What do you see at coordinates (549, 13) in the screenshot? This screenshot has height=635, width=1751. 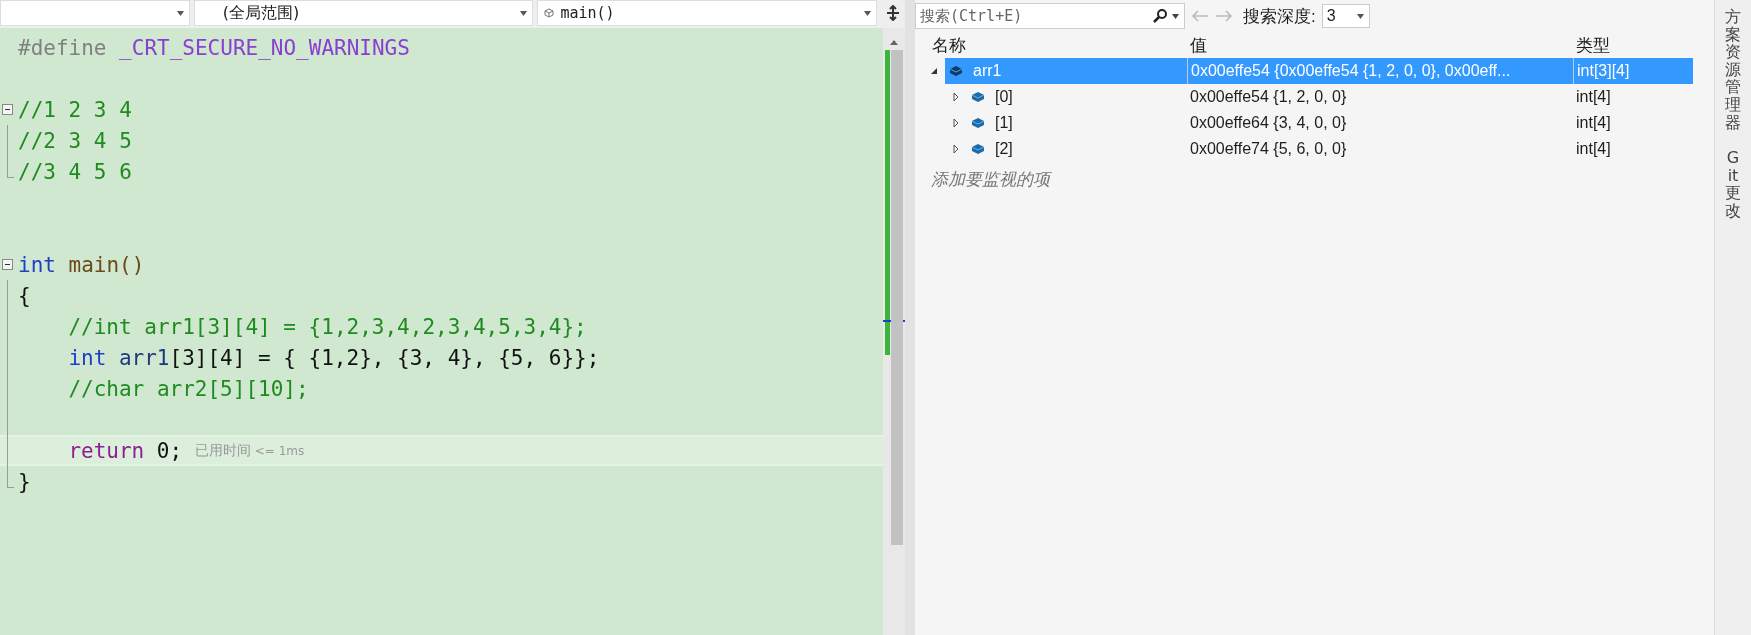 I see `cube-icon` at bounding box center [549, 13].